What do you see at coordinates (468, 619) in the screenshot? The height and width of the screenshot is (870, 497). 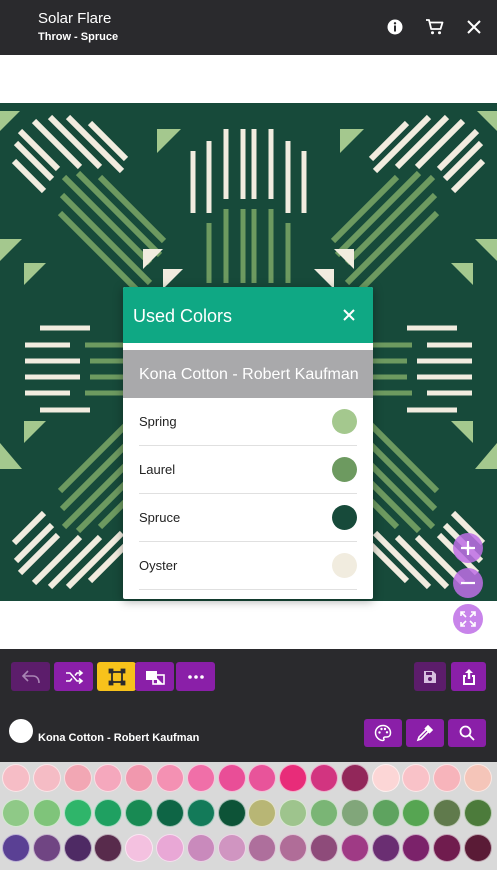 I see `fit-screen-button` at bounding box center [468, 619].